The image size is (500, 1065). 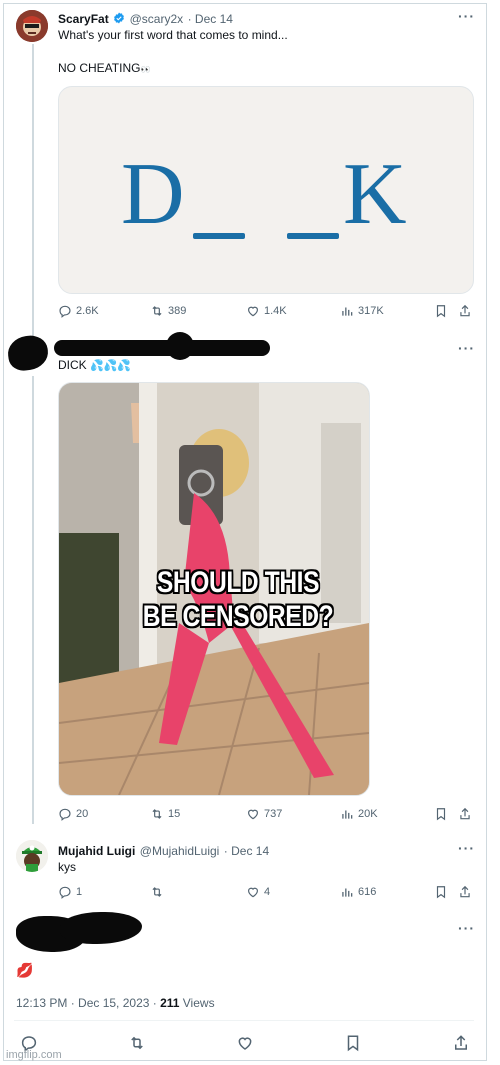 I want to click on image-letter-d: D, so click(x=153, y=194).